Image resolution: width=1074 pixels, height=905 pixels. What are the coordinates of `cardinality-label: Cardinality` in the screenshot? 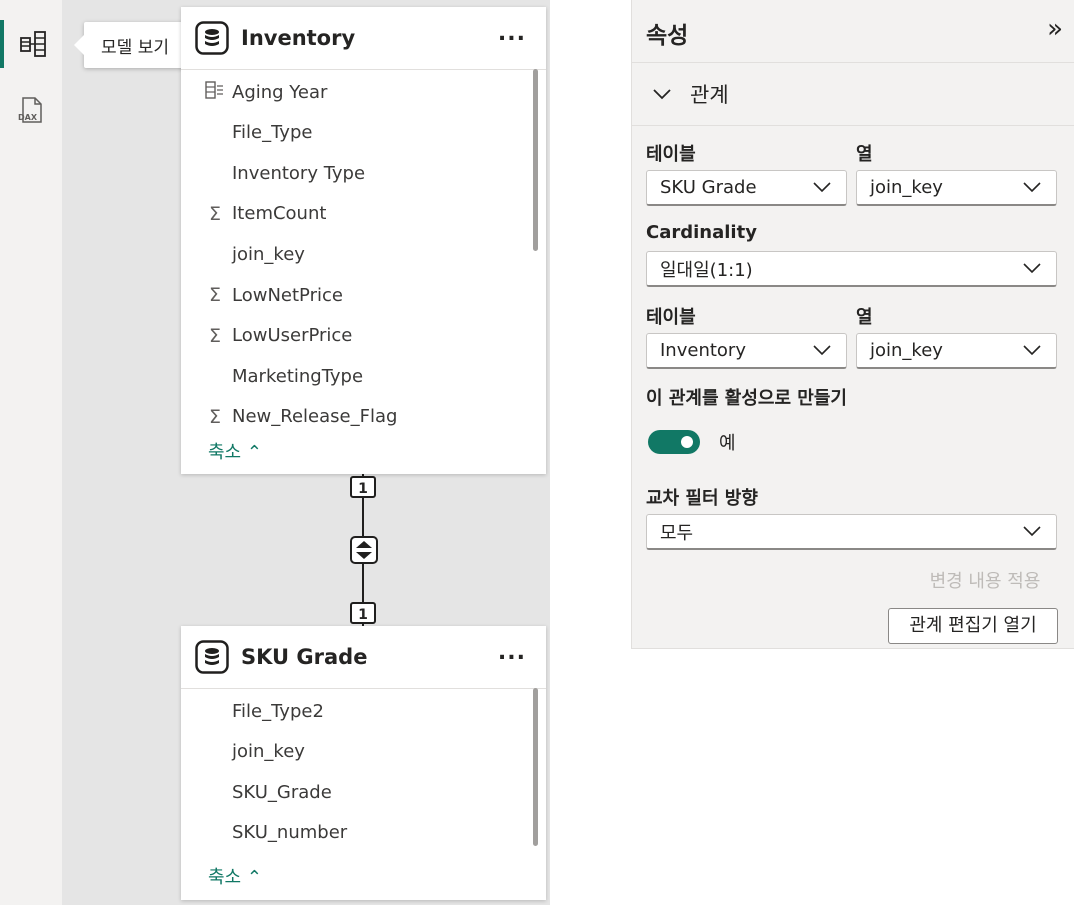 It's located at (701, 232).